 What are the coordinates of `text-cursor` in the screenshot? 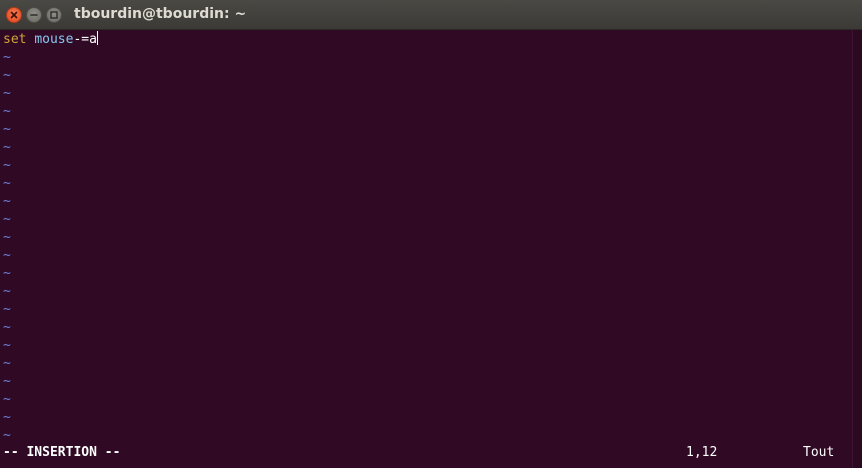 It's located at (97, 38).